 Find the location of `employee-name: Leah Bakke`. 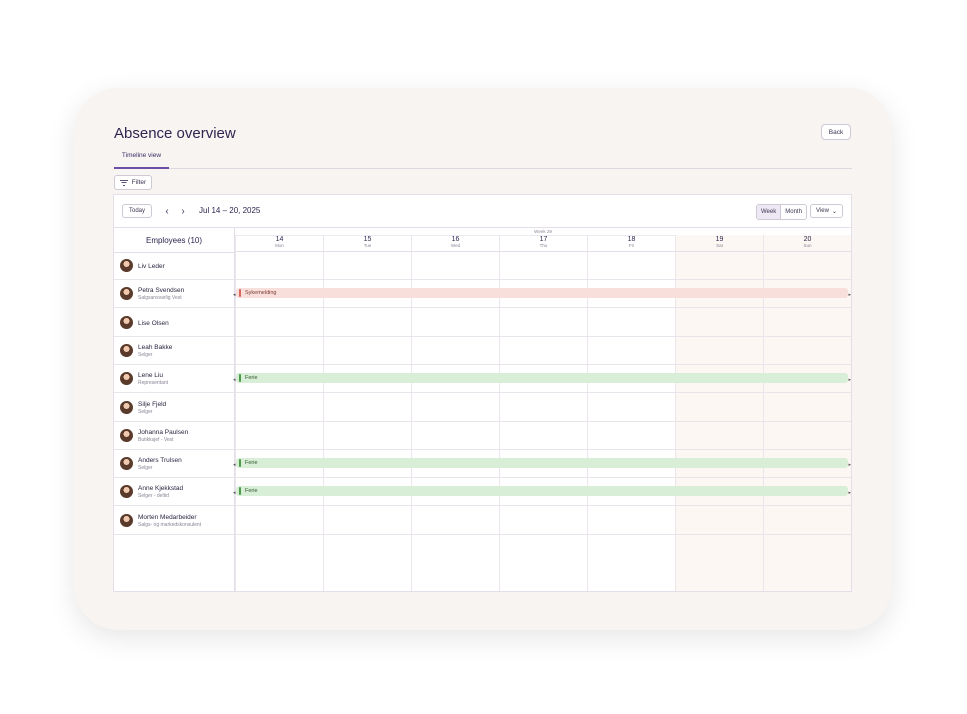

employee-name: Leah Bakke is located at coordinates (155, 347).